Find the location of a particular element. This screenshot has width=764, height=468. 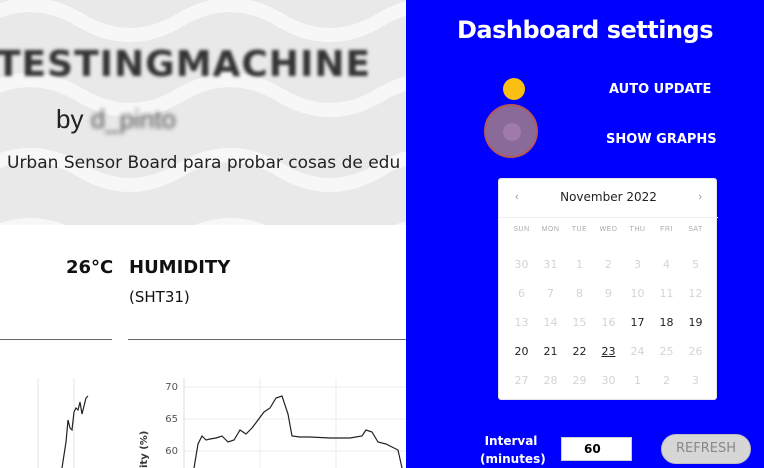

temperature-chart-partial is located at coordinates (63, 423).